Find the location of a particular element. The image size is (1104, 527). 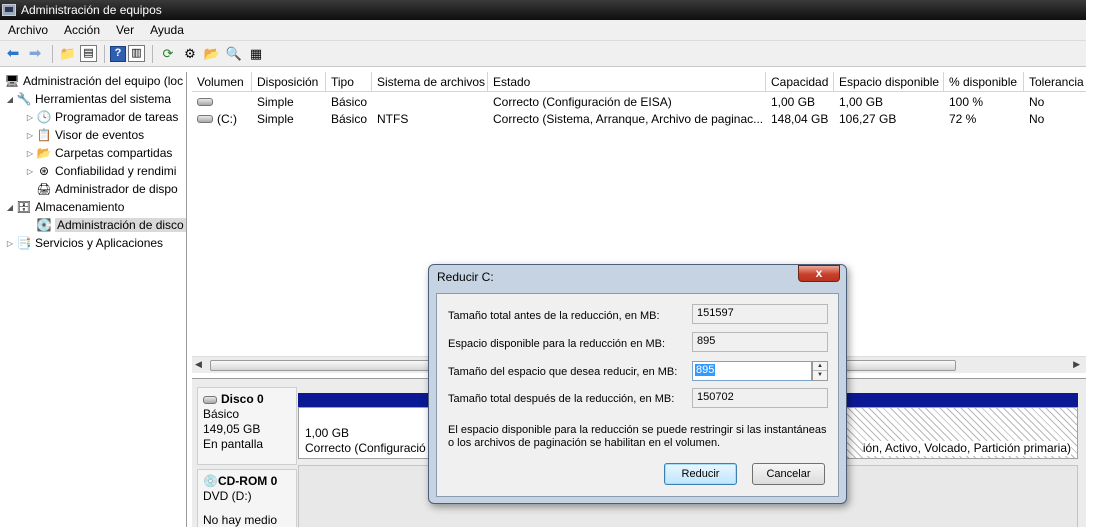

cdrom0-label: 💿CD-ROM 0 DVD (D:) No hay medio is located at coordinates (247, 498).